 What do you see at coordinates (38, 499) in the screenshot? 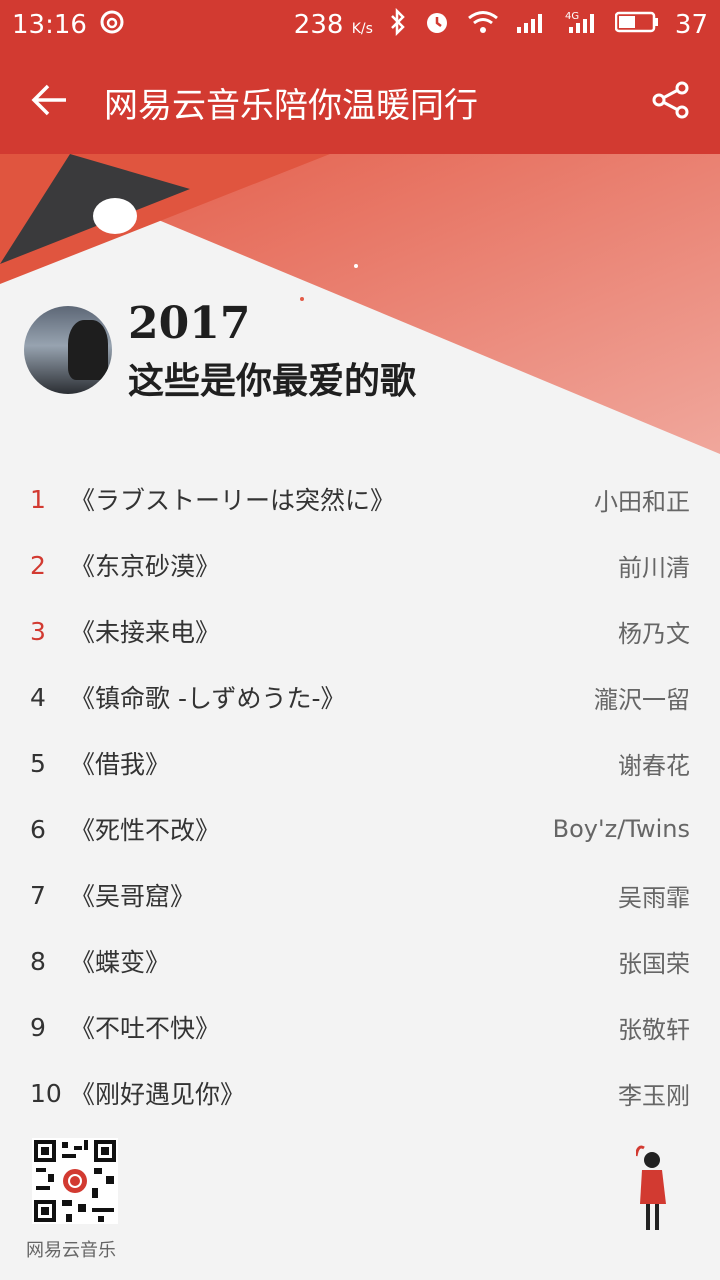
I see `song-rank: 1` at bounding box center [38, 499].